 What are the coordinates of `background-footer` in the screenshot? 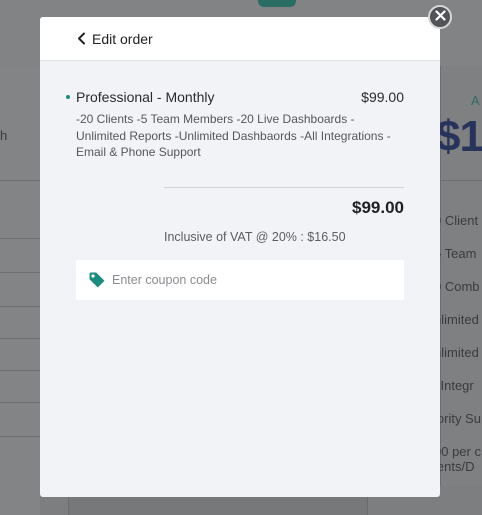 It's located at (218, 506).